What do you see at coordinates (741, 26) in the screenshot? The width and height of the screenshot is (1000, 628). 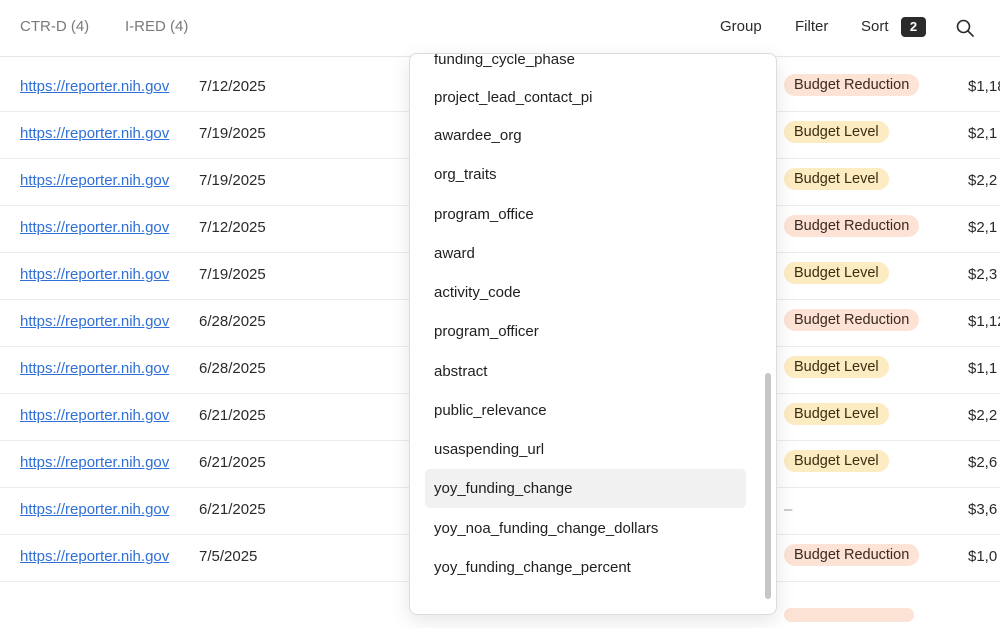 I see `group-button: Group` at bounding box center [741, 26].